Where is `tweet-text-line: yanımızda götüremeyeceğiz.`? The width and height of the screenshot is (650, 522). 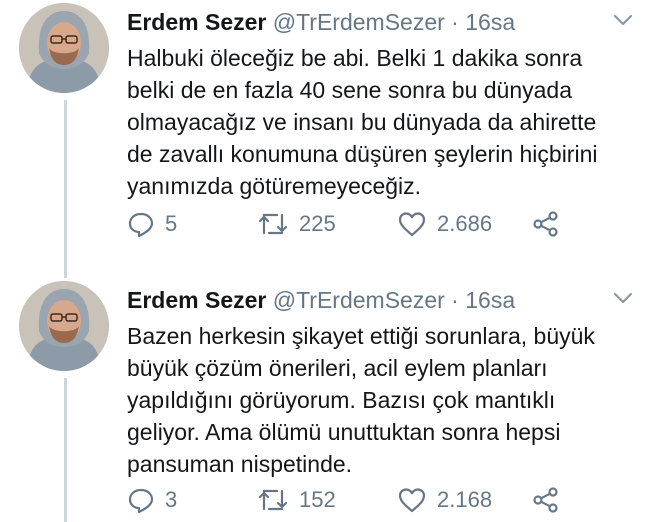
tweet-text-line: yanımızda götüremeyeceğiz. is located at coordinates (274, 186).